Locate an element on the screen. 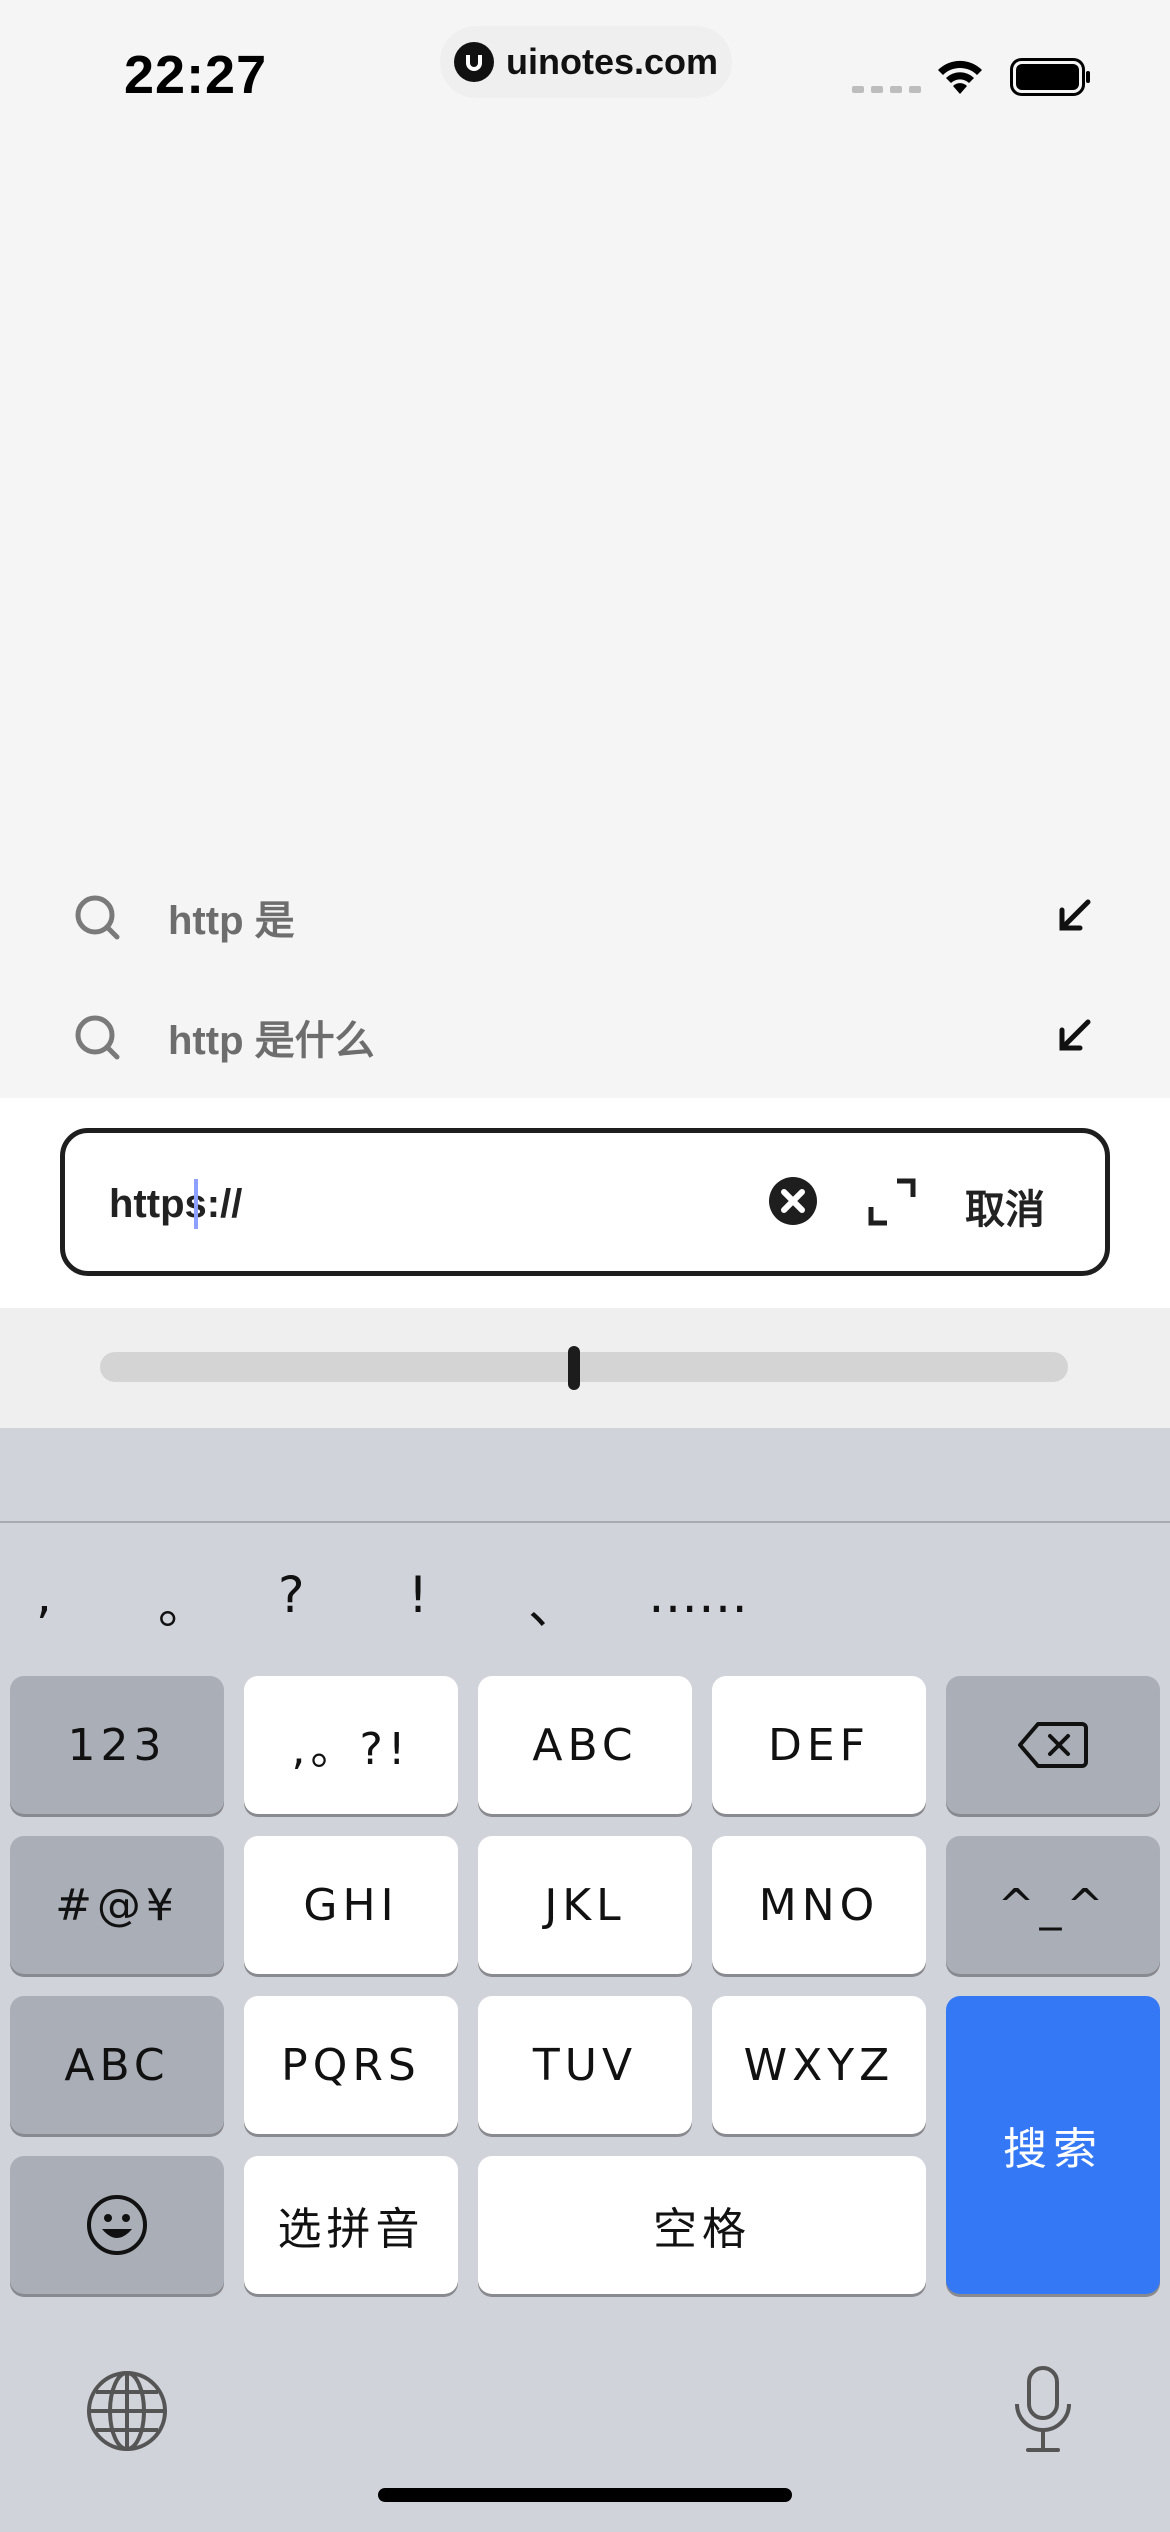  suggestion-item: http 是 is located at coordinates (585, 917).